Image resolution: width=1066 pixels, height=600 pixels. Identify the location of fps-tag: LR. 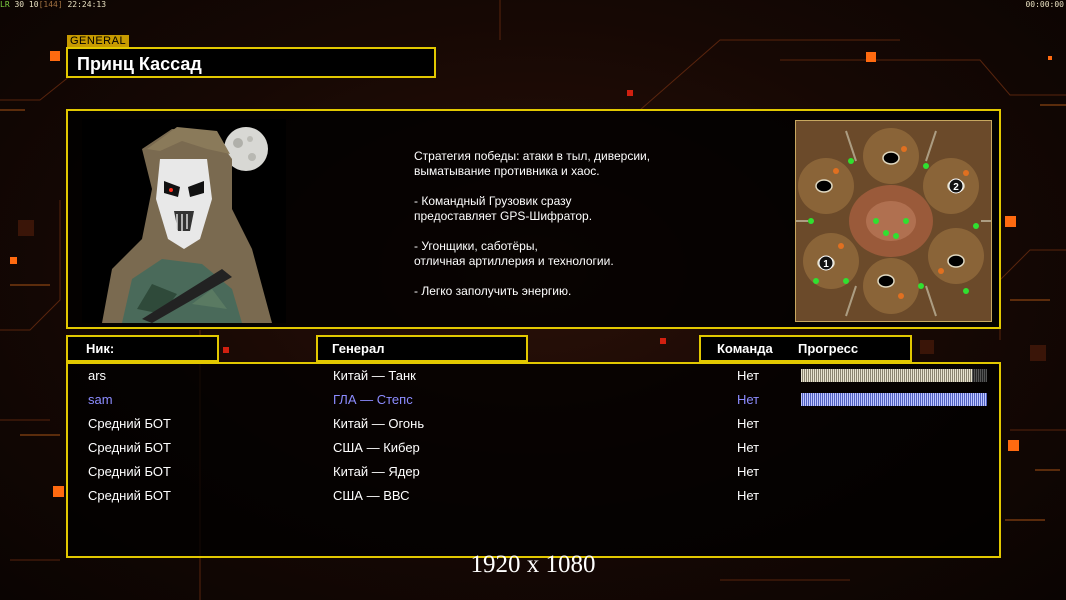
(5, 4).